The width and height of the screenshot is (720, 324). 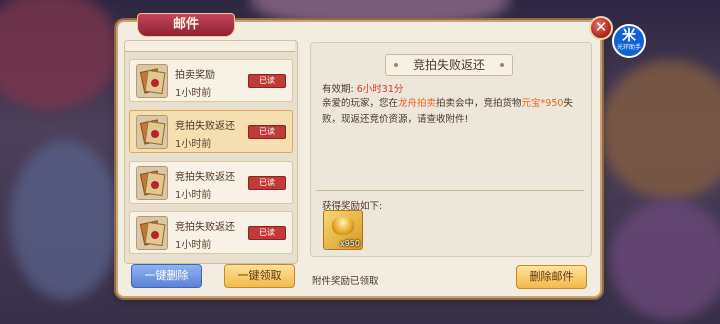 I want to click on claim-all-button: 一键领取, so click(x=259, y=276).